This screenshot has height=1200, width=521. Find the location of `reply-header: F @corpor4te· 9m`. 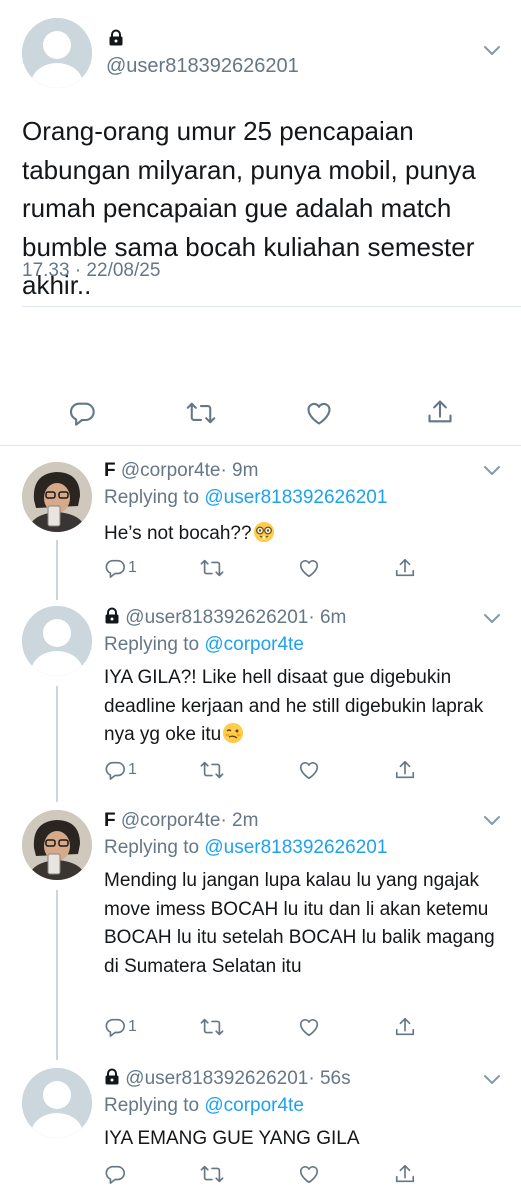

reply-header: F @corpor4te· 9m is located at coordinates (181, 471).